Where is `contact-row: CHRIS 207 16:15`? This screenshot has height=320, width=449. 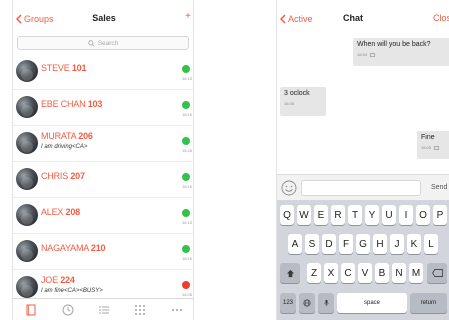
contact-row: CHRIS 207 16:15 is located at coordinates (103, 180).